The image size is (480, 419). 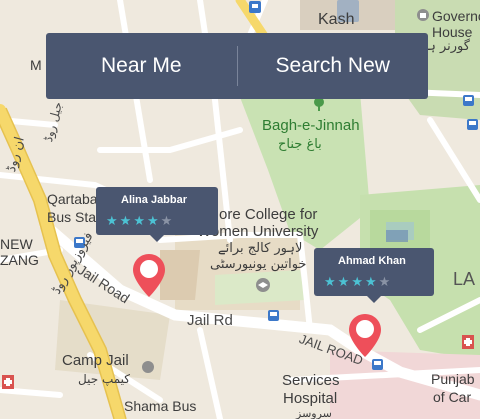 I want to click on map-label-kashmir: Kash, so click(x=336, y=19).